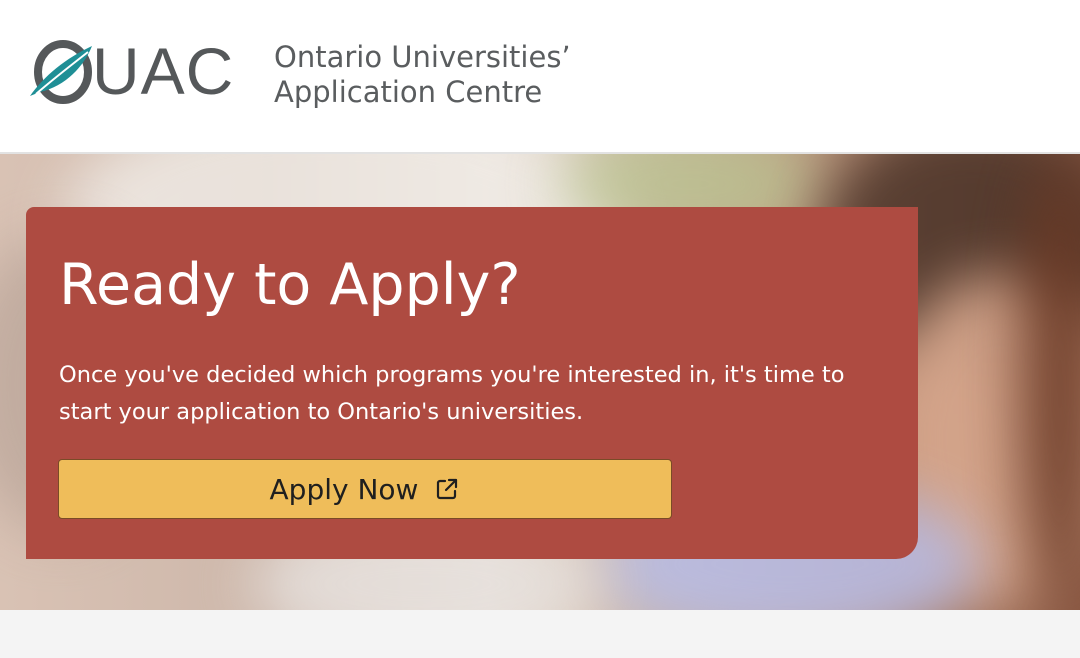 The image size is (1080, 658). Describe the element at coordinates (344, 489) in the screenshot. I see `apply-now-label: Apply Now` at that location.